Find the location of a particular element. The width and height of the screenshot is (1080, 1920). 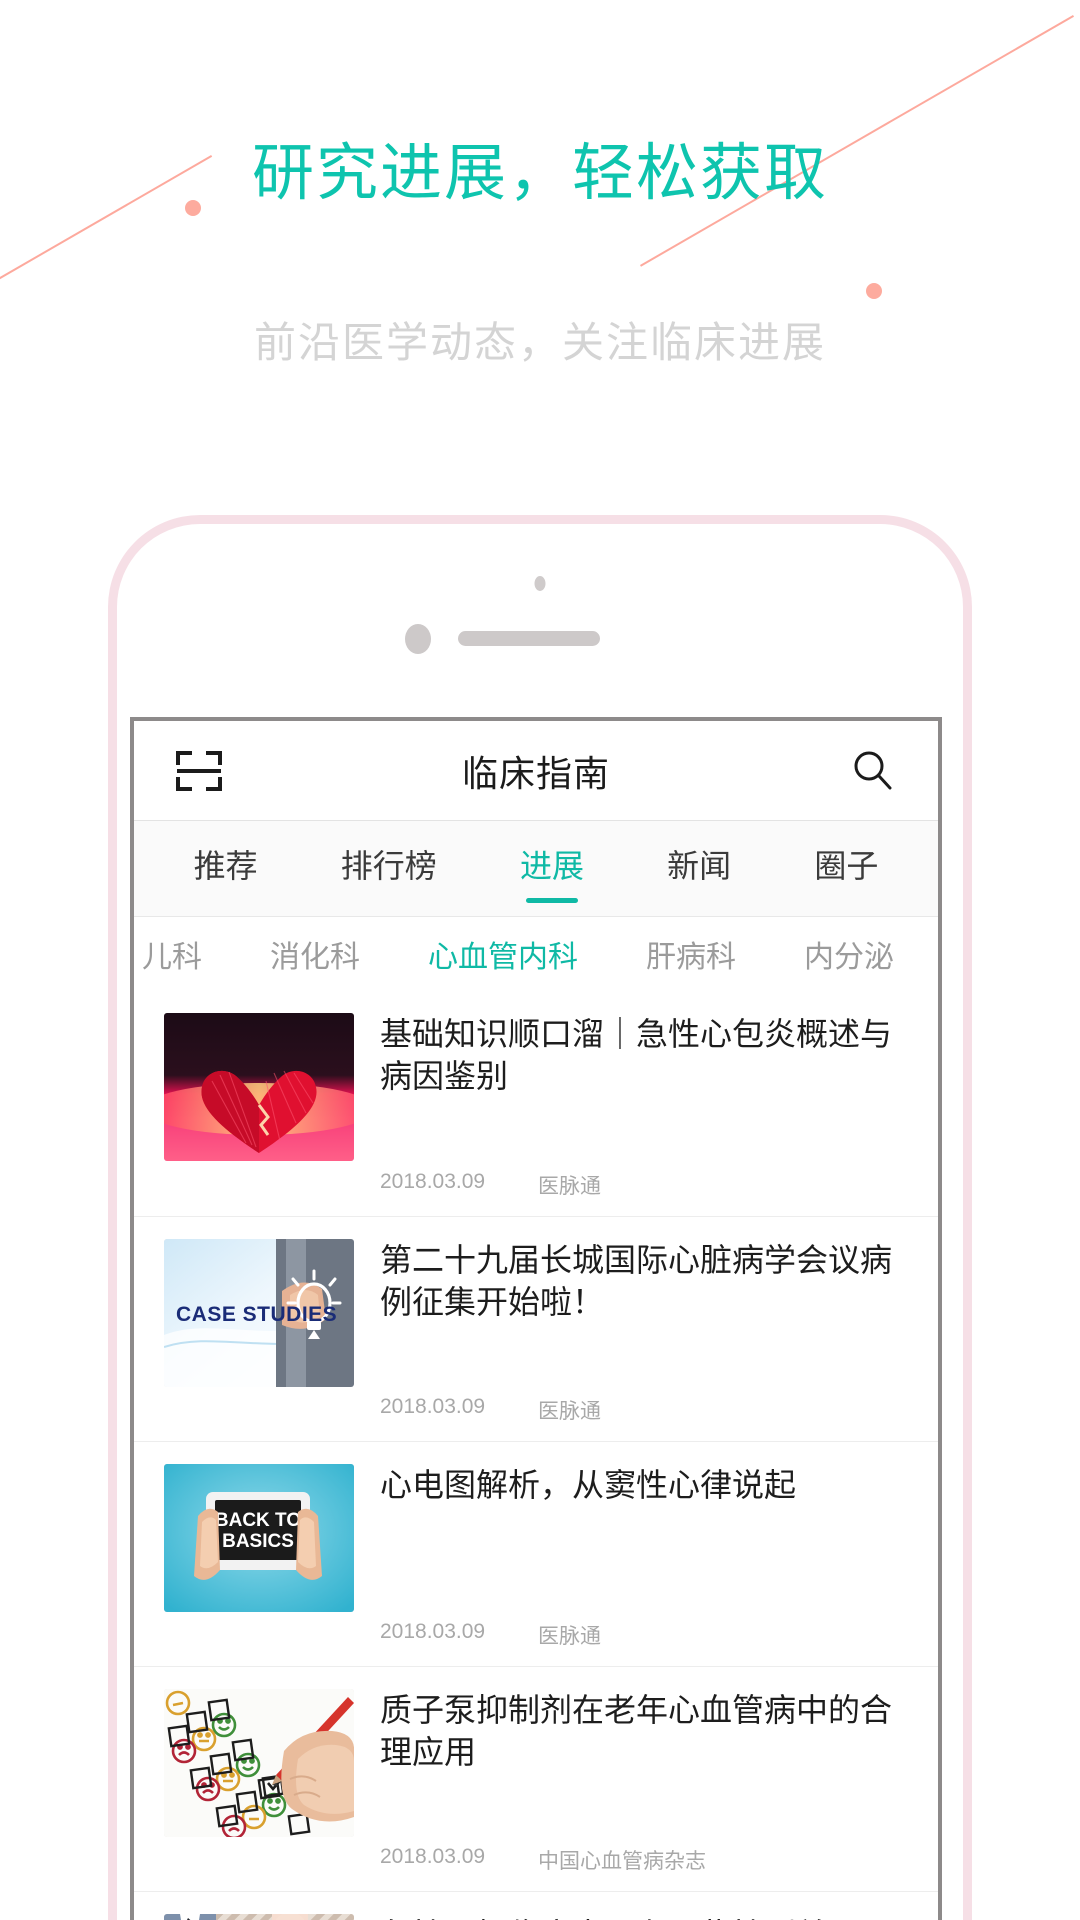

article-thumbnail: BACK TO BASICS is located at coordinates (259, 1538).